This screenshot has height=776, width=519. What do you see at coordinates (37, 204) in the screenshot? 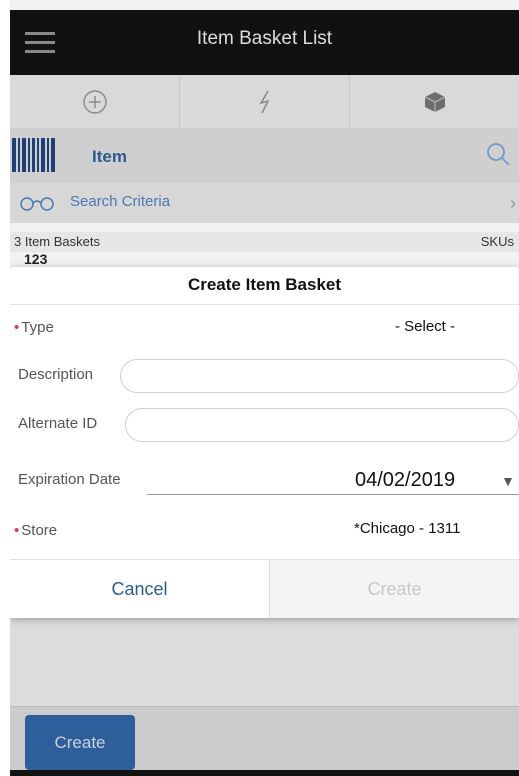
I see `glasses-icon` at bounding box center [37, 204].